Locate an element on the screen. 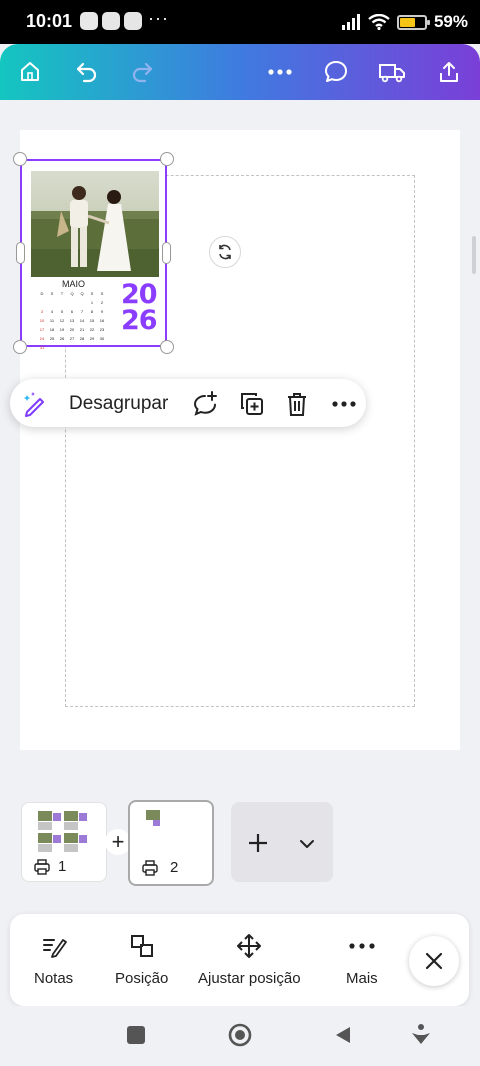  calendar-day: 29 is located at coordinates (92, 338).